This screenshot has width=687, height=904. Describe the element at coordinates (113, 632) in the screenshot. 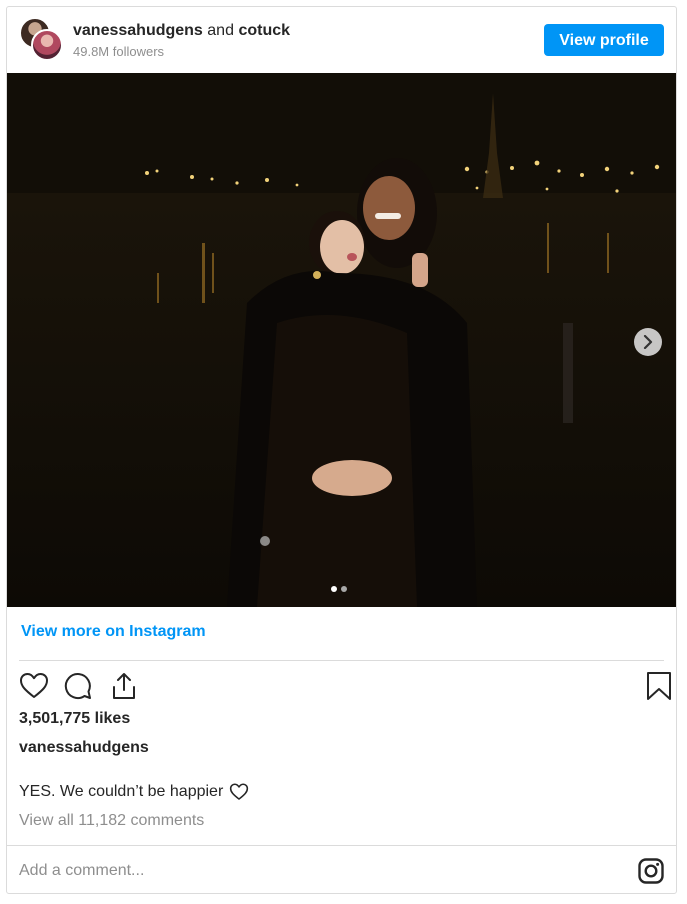

I see `view-more-link: View more on Instagram` at that location.